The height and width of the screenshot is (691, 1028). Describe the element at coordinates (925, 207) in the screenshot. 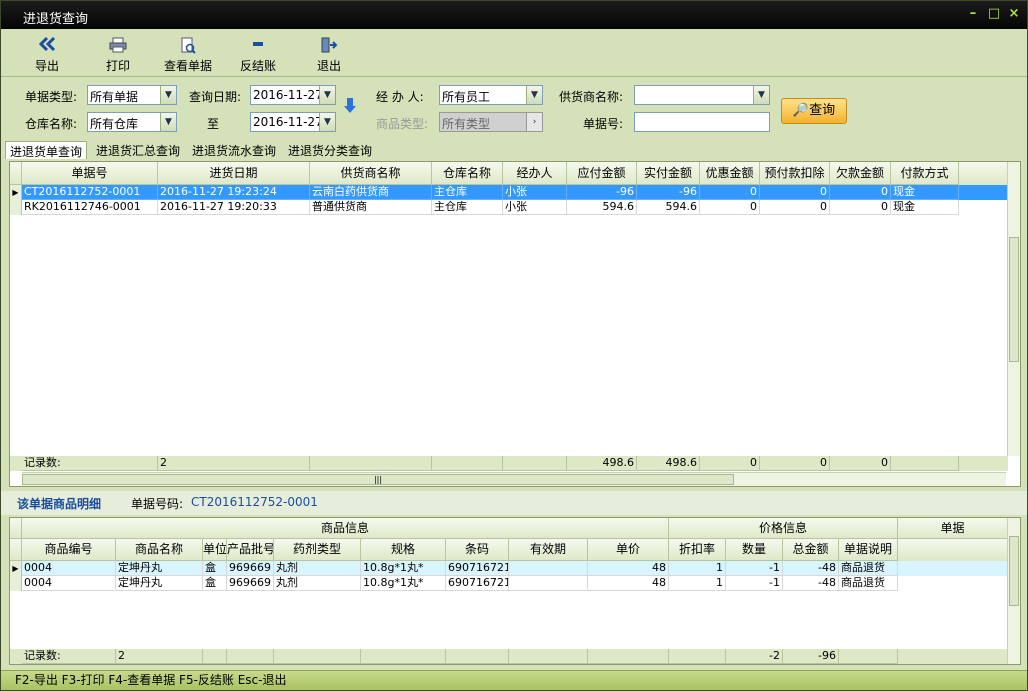

I see `table-cell: 现金` at that location.